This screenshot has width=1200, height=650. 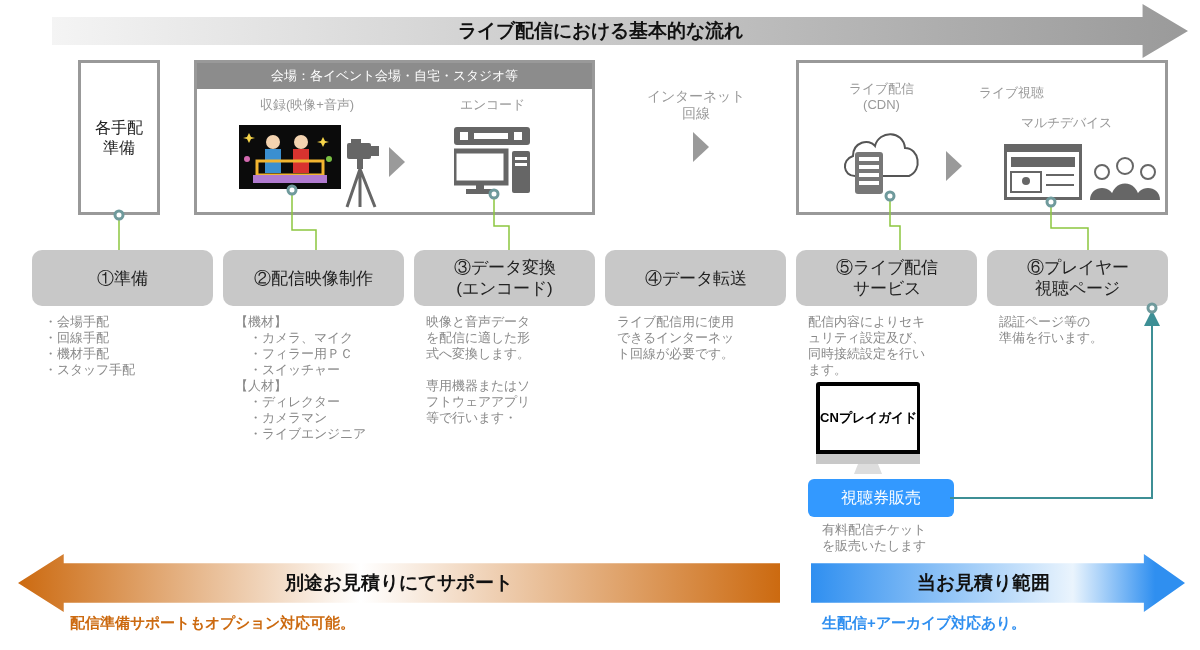 I want to click on ticket-sale-button: 視聴券販売, so click(x=881, y=498).